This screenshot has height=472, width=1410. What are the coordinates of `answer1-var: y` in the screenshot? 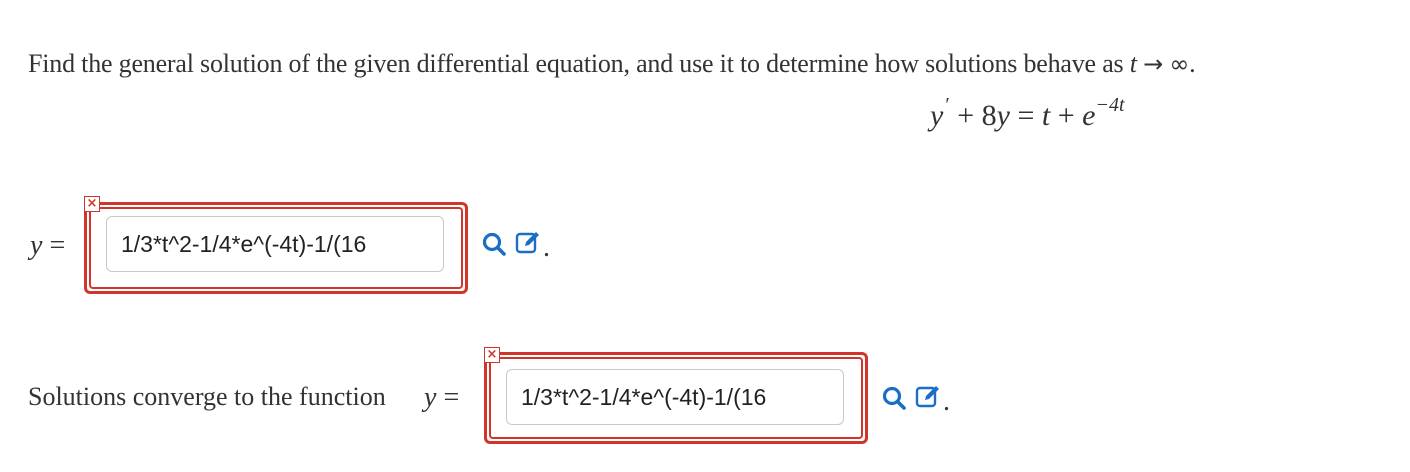 It's located at (36, 245).